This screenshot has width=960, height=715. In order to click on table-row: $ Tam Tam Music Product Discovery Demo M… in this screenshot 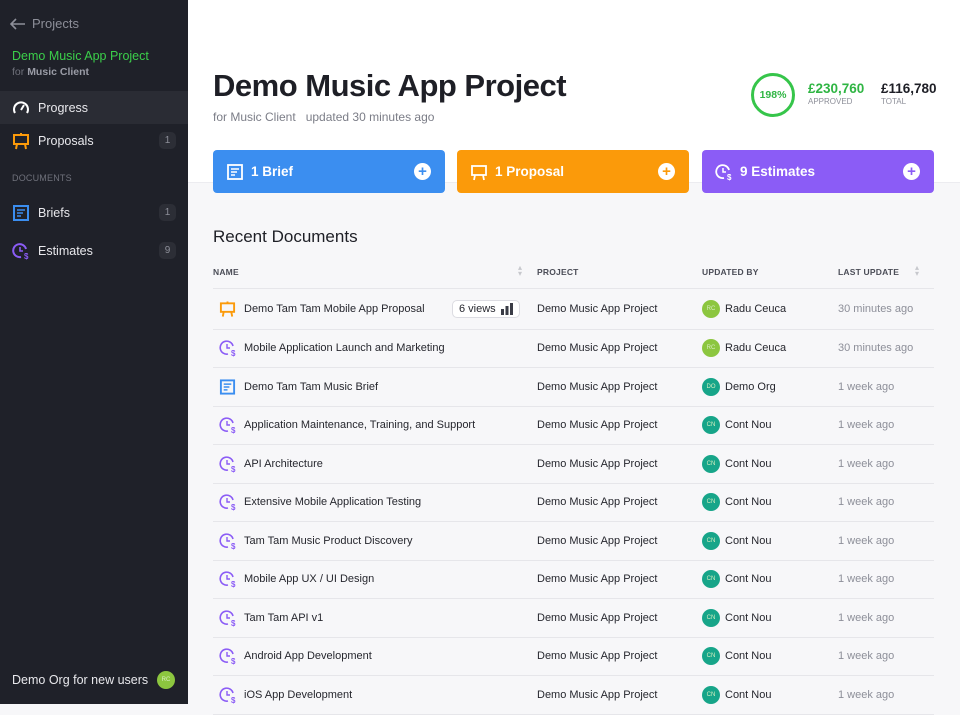, I will do `click(573, 541)`.